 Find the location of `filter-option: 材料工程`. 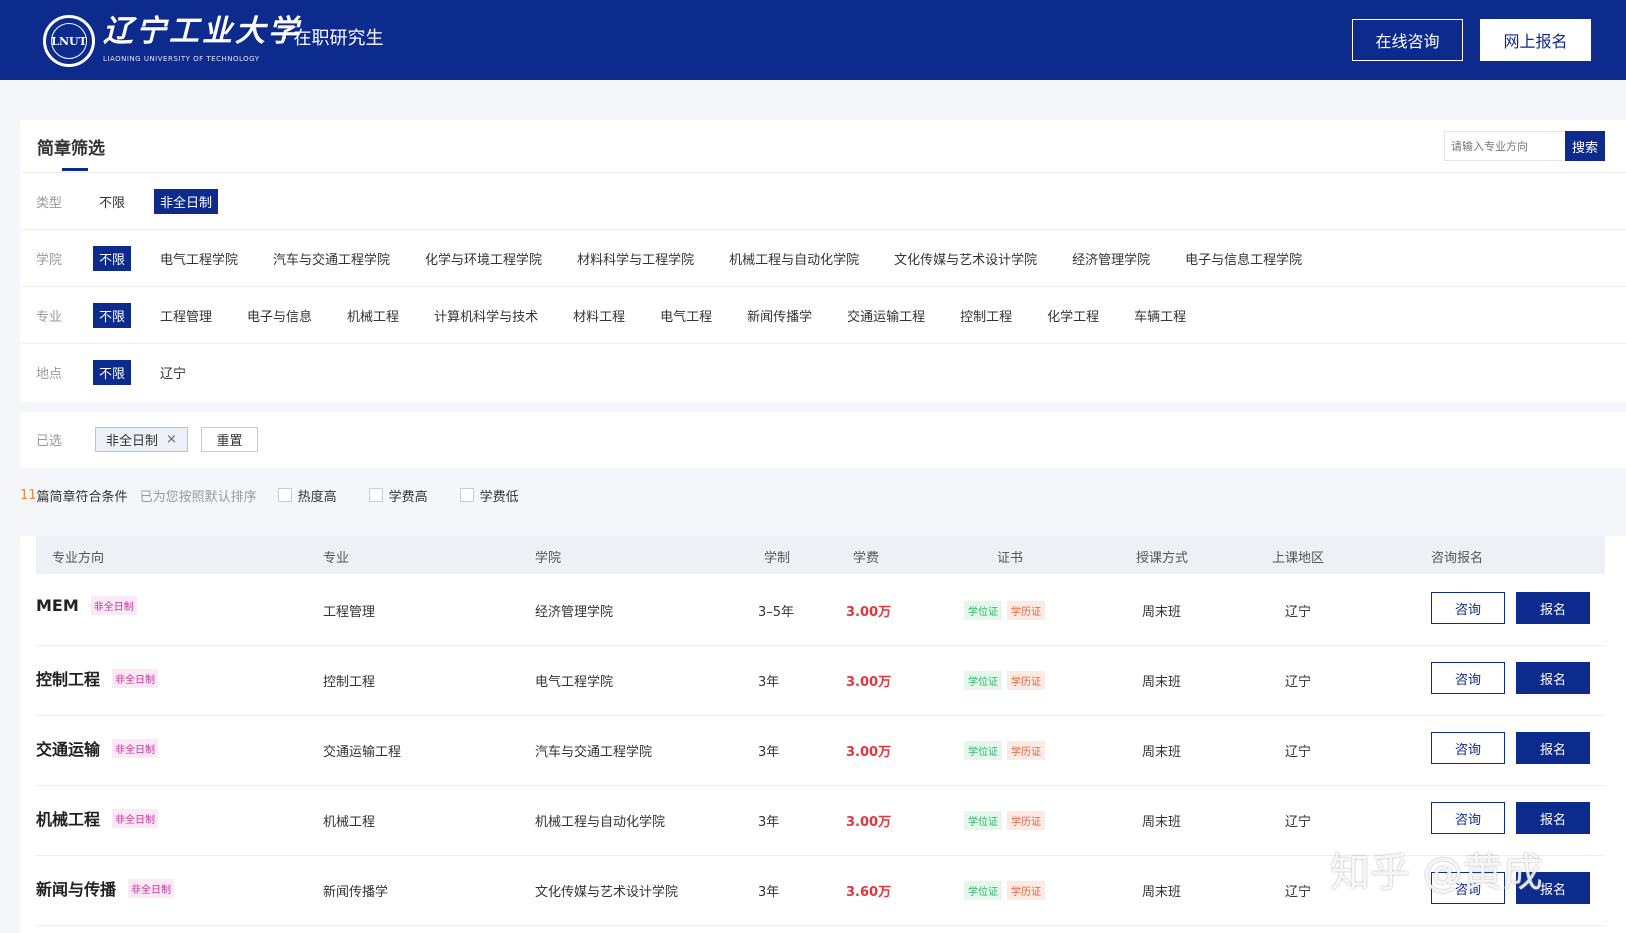

filter-option: 材料工程 is located at coordinates (599, 315).